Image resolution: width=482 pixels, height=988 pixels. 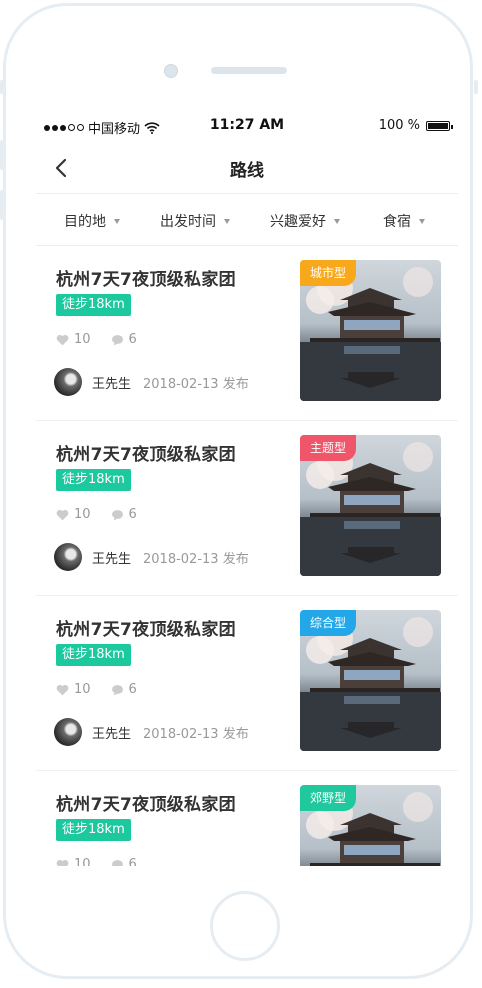 I want to click on battery-icon, so click(x=439, y=125).